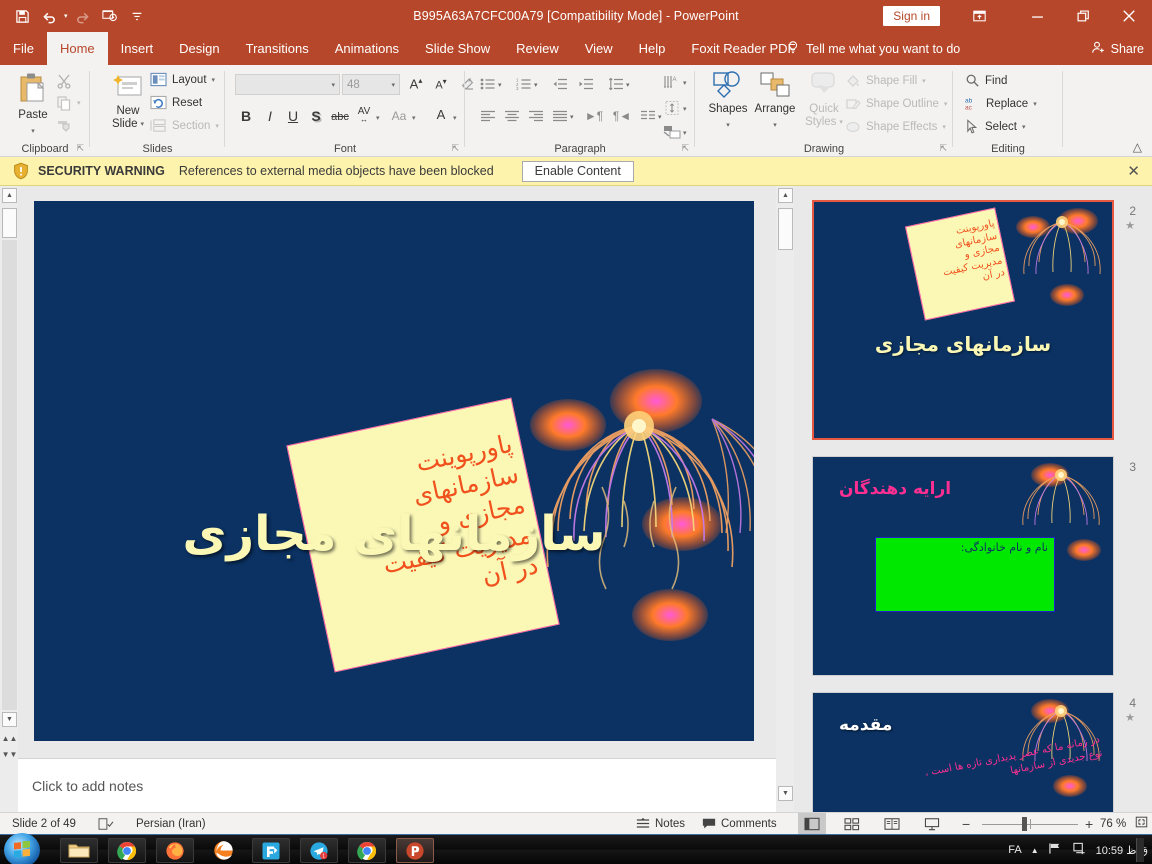  I want to click on section-button: Section ▾, so click(184, 125).